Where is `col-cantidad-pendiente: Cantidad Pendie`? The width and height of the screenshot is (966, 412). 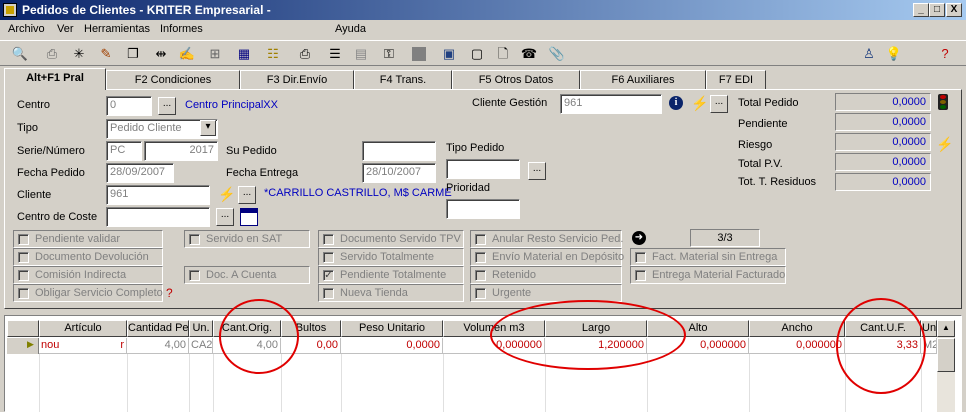 col-cantidad-pendiente: Cantidad Pendie is located at coordinates (158, 328).